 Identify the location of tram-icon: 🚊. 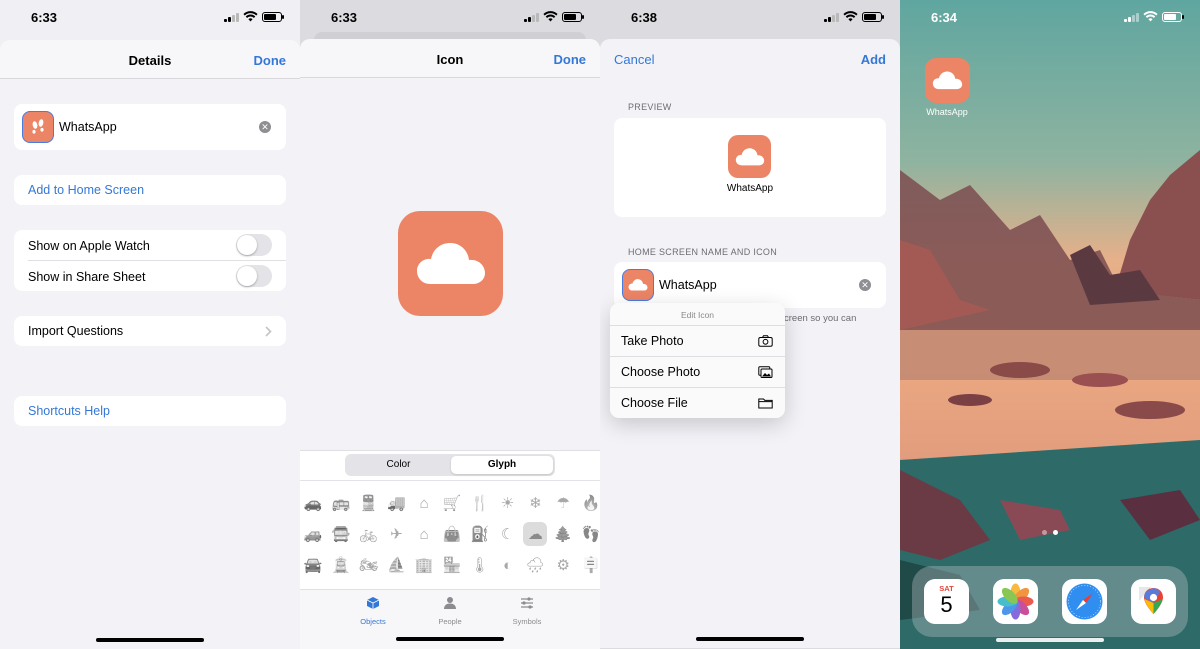
(341, 565).